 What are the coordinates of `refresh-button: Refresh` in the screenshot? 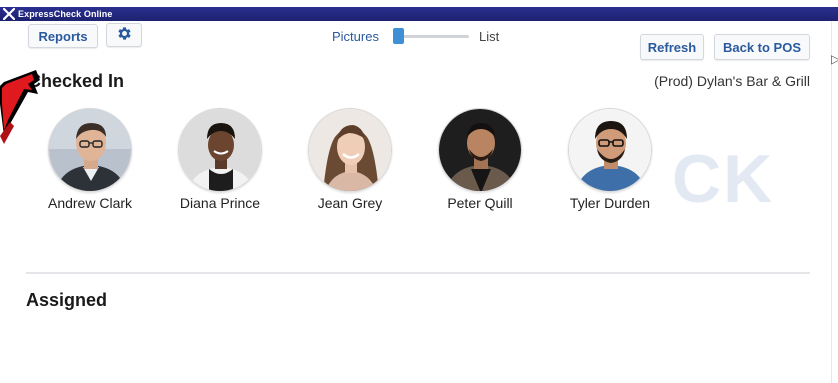 It's located at (672, 47).